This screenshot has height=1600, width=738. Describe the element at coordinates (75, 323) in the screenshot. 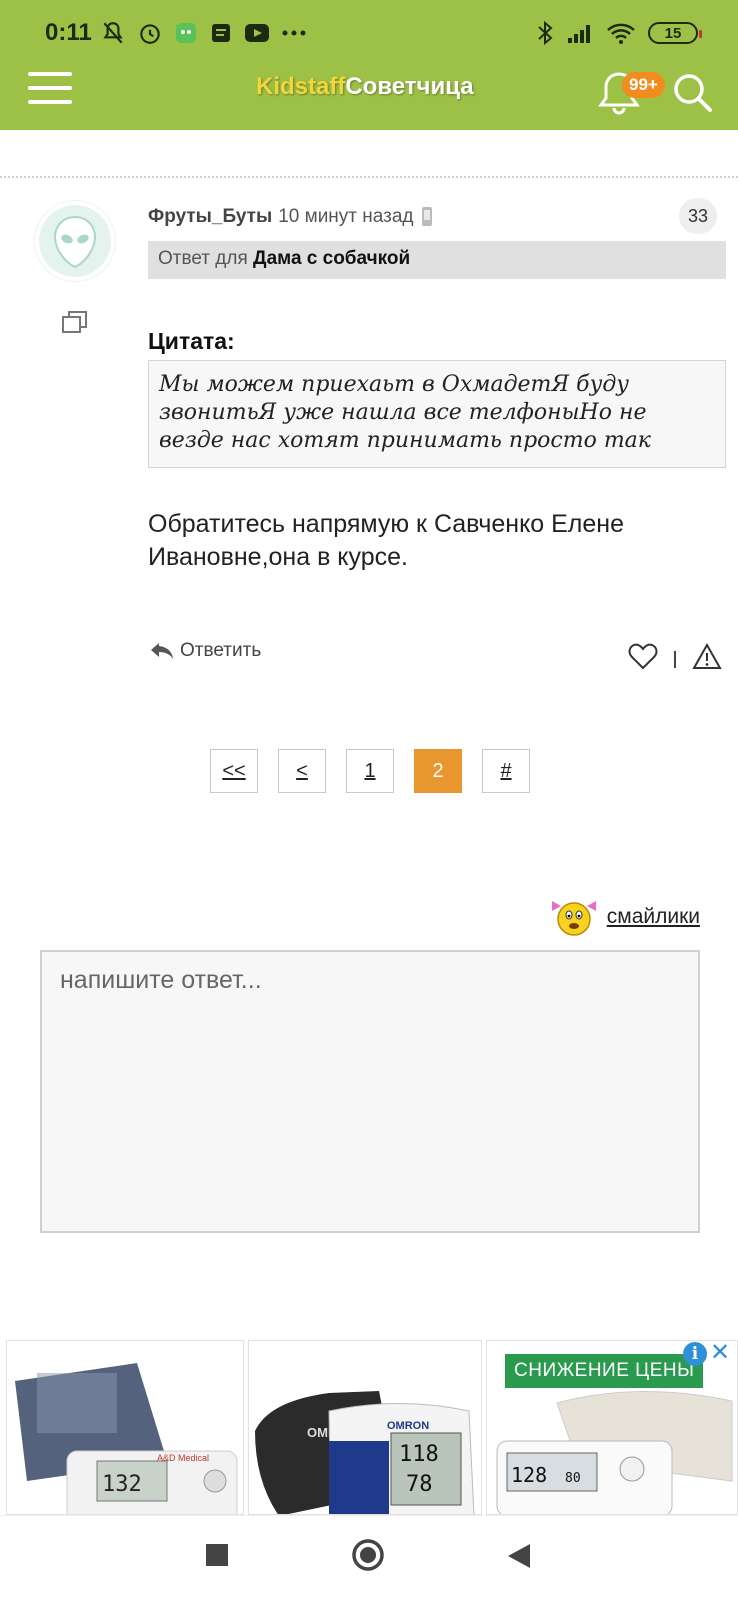

I see `copy-icon` at that location.